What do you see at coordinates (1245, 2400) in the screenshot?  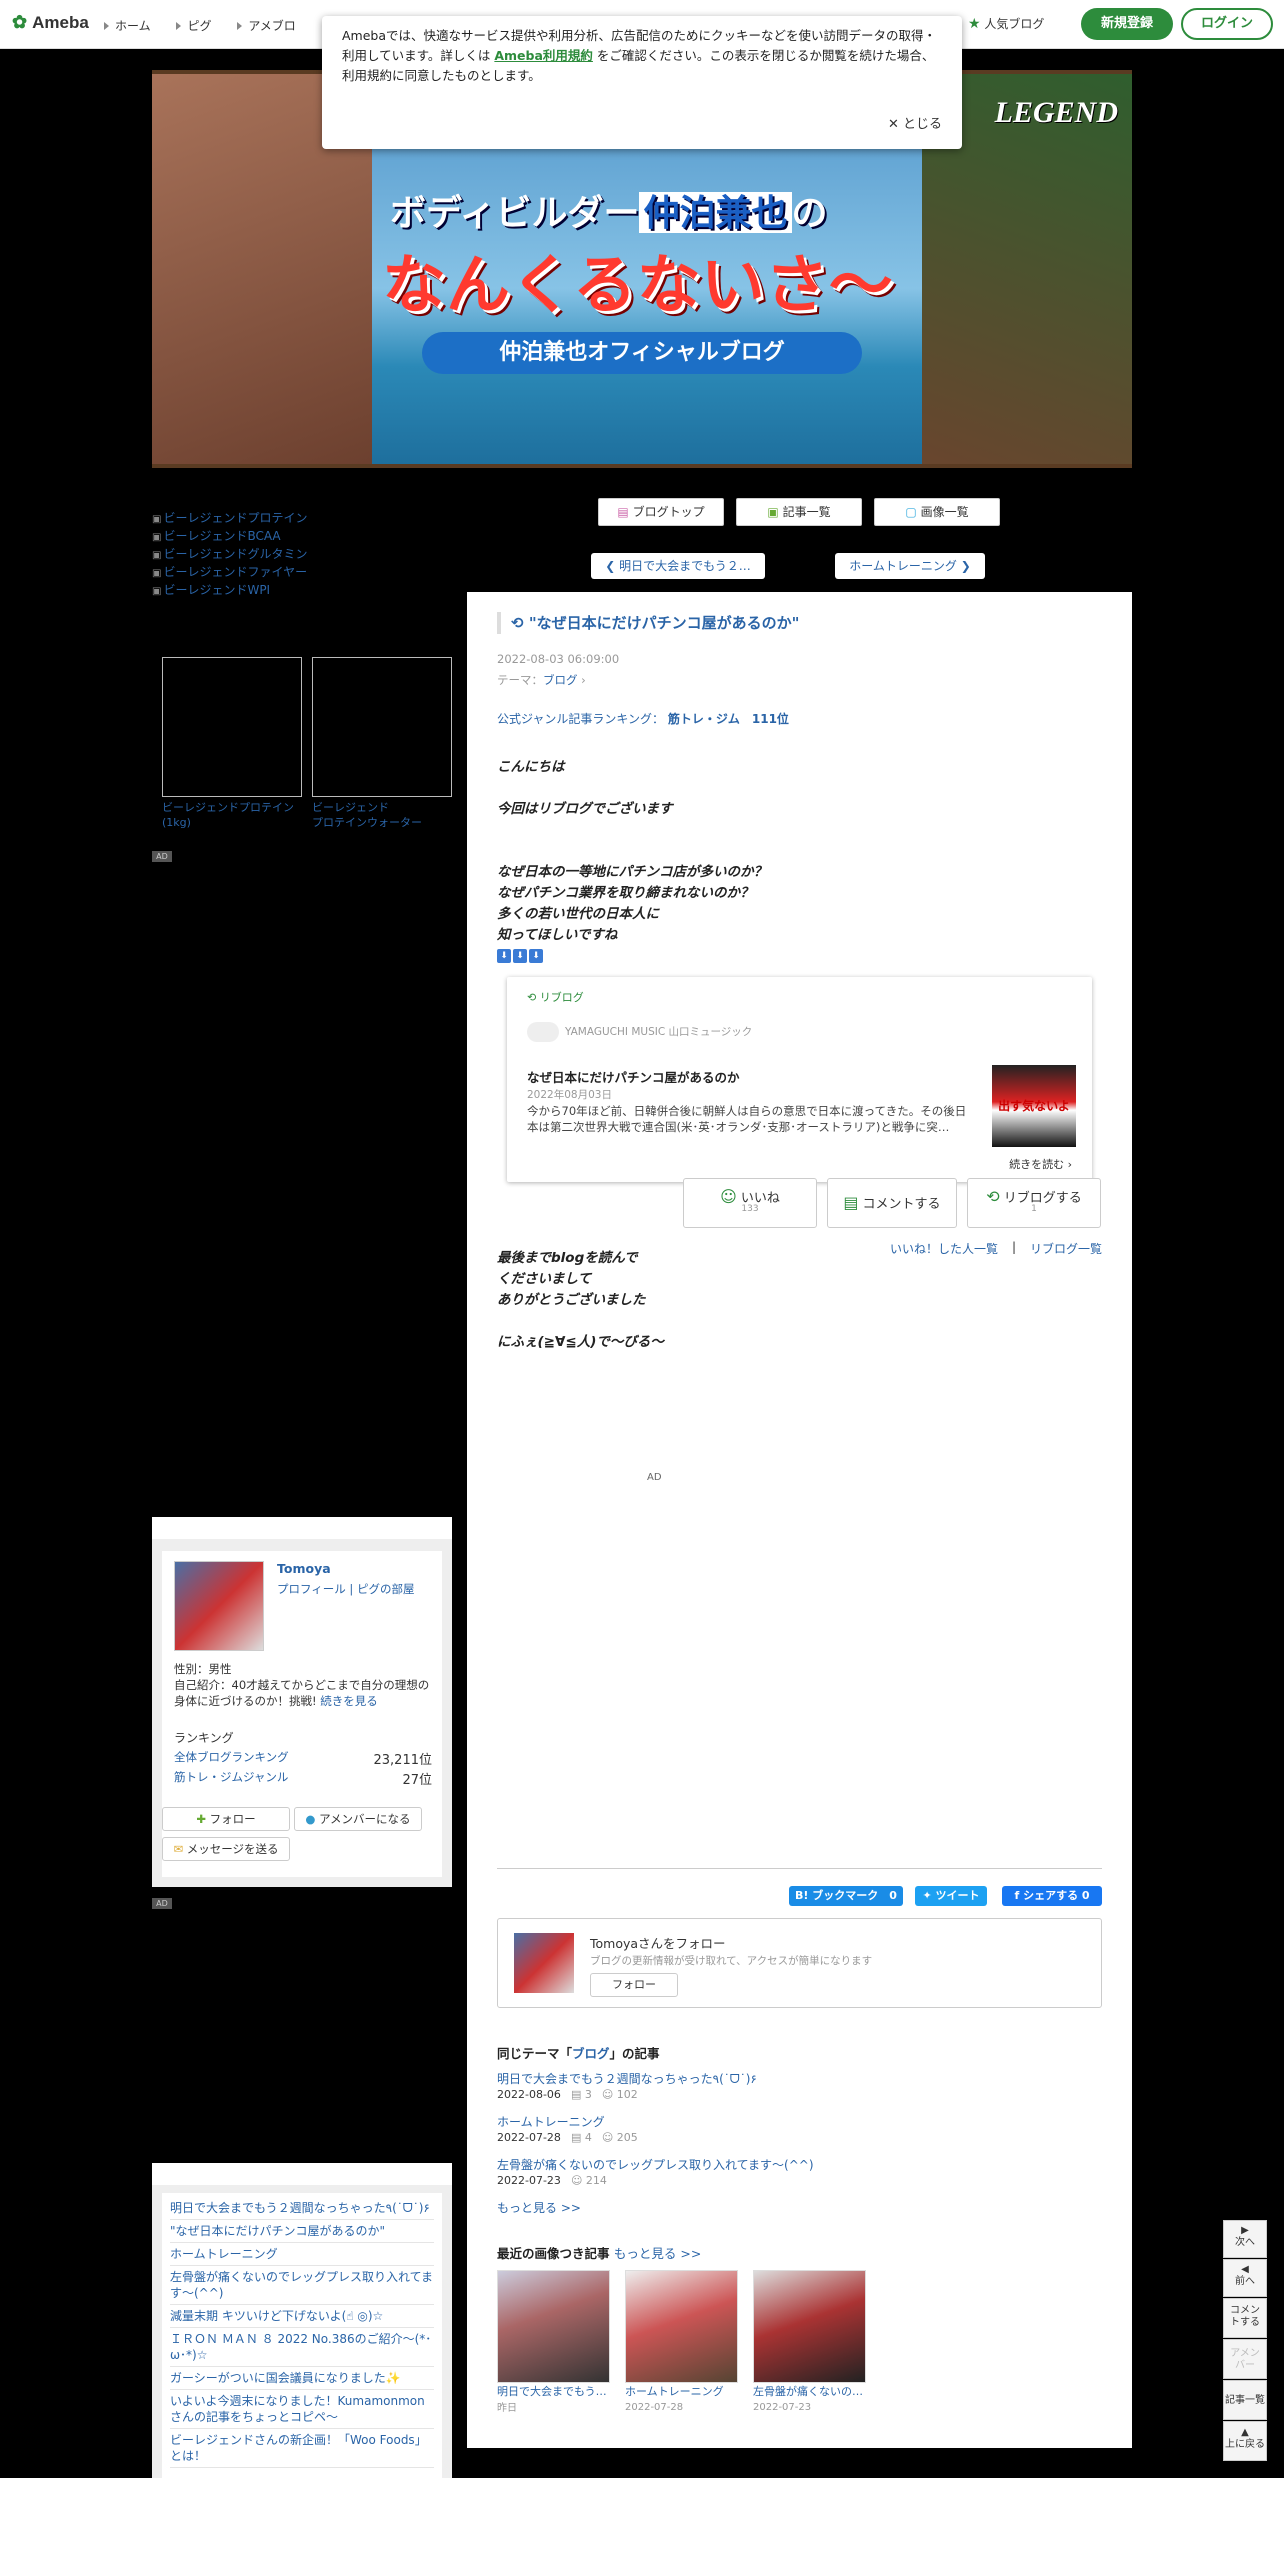 I see `float-list-button: 記事一覧` at bounding box center [1245, 2400].